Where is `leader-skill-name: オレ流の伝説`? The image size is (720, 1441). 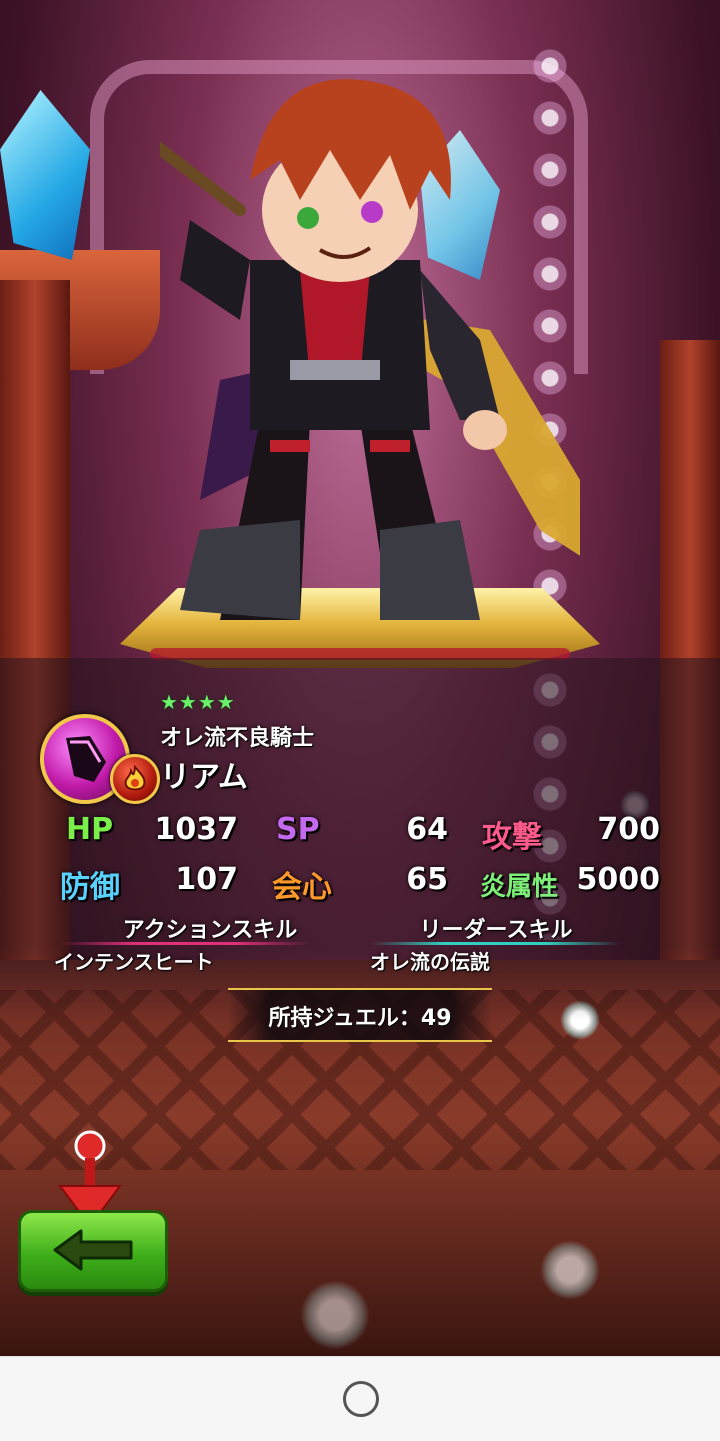 leader-skill-name: オレ流の伝説 is located at coordinates (430, 960).